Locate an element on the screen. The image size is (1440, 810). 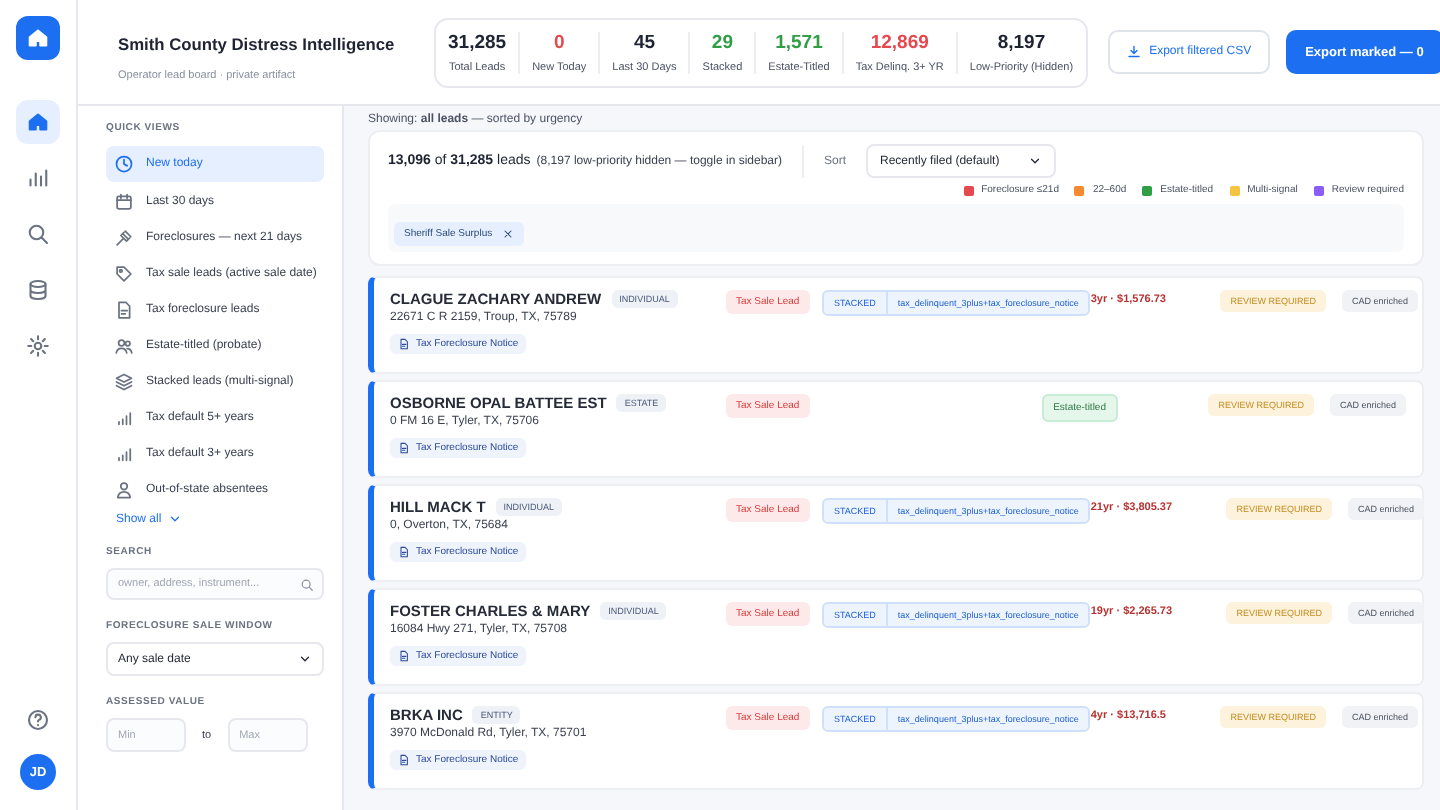
people-icon is located at coordinates (124, 346).